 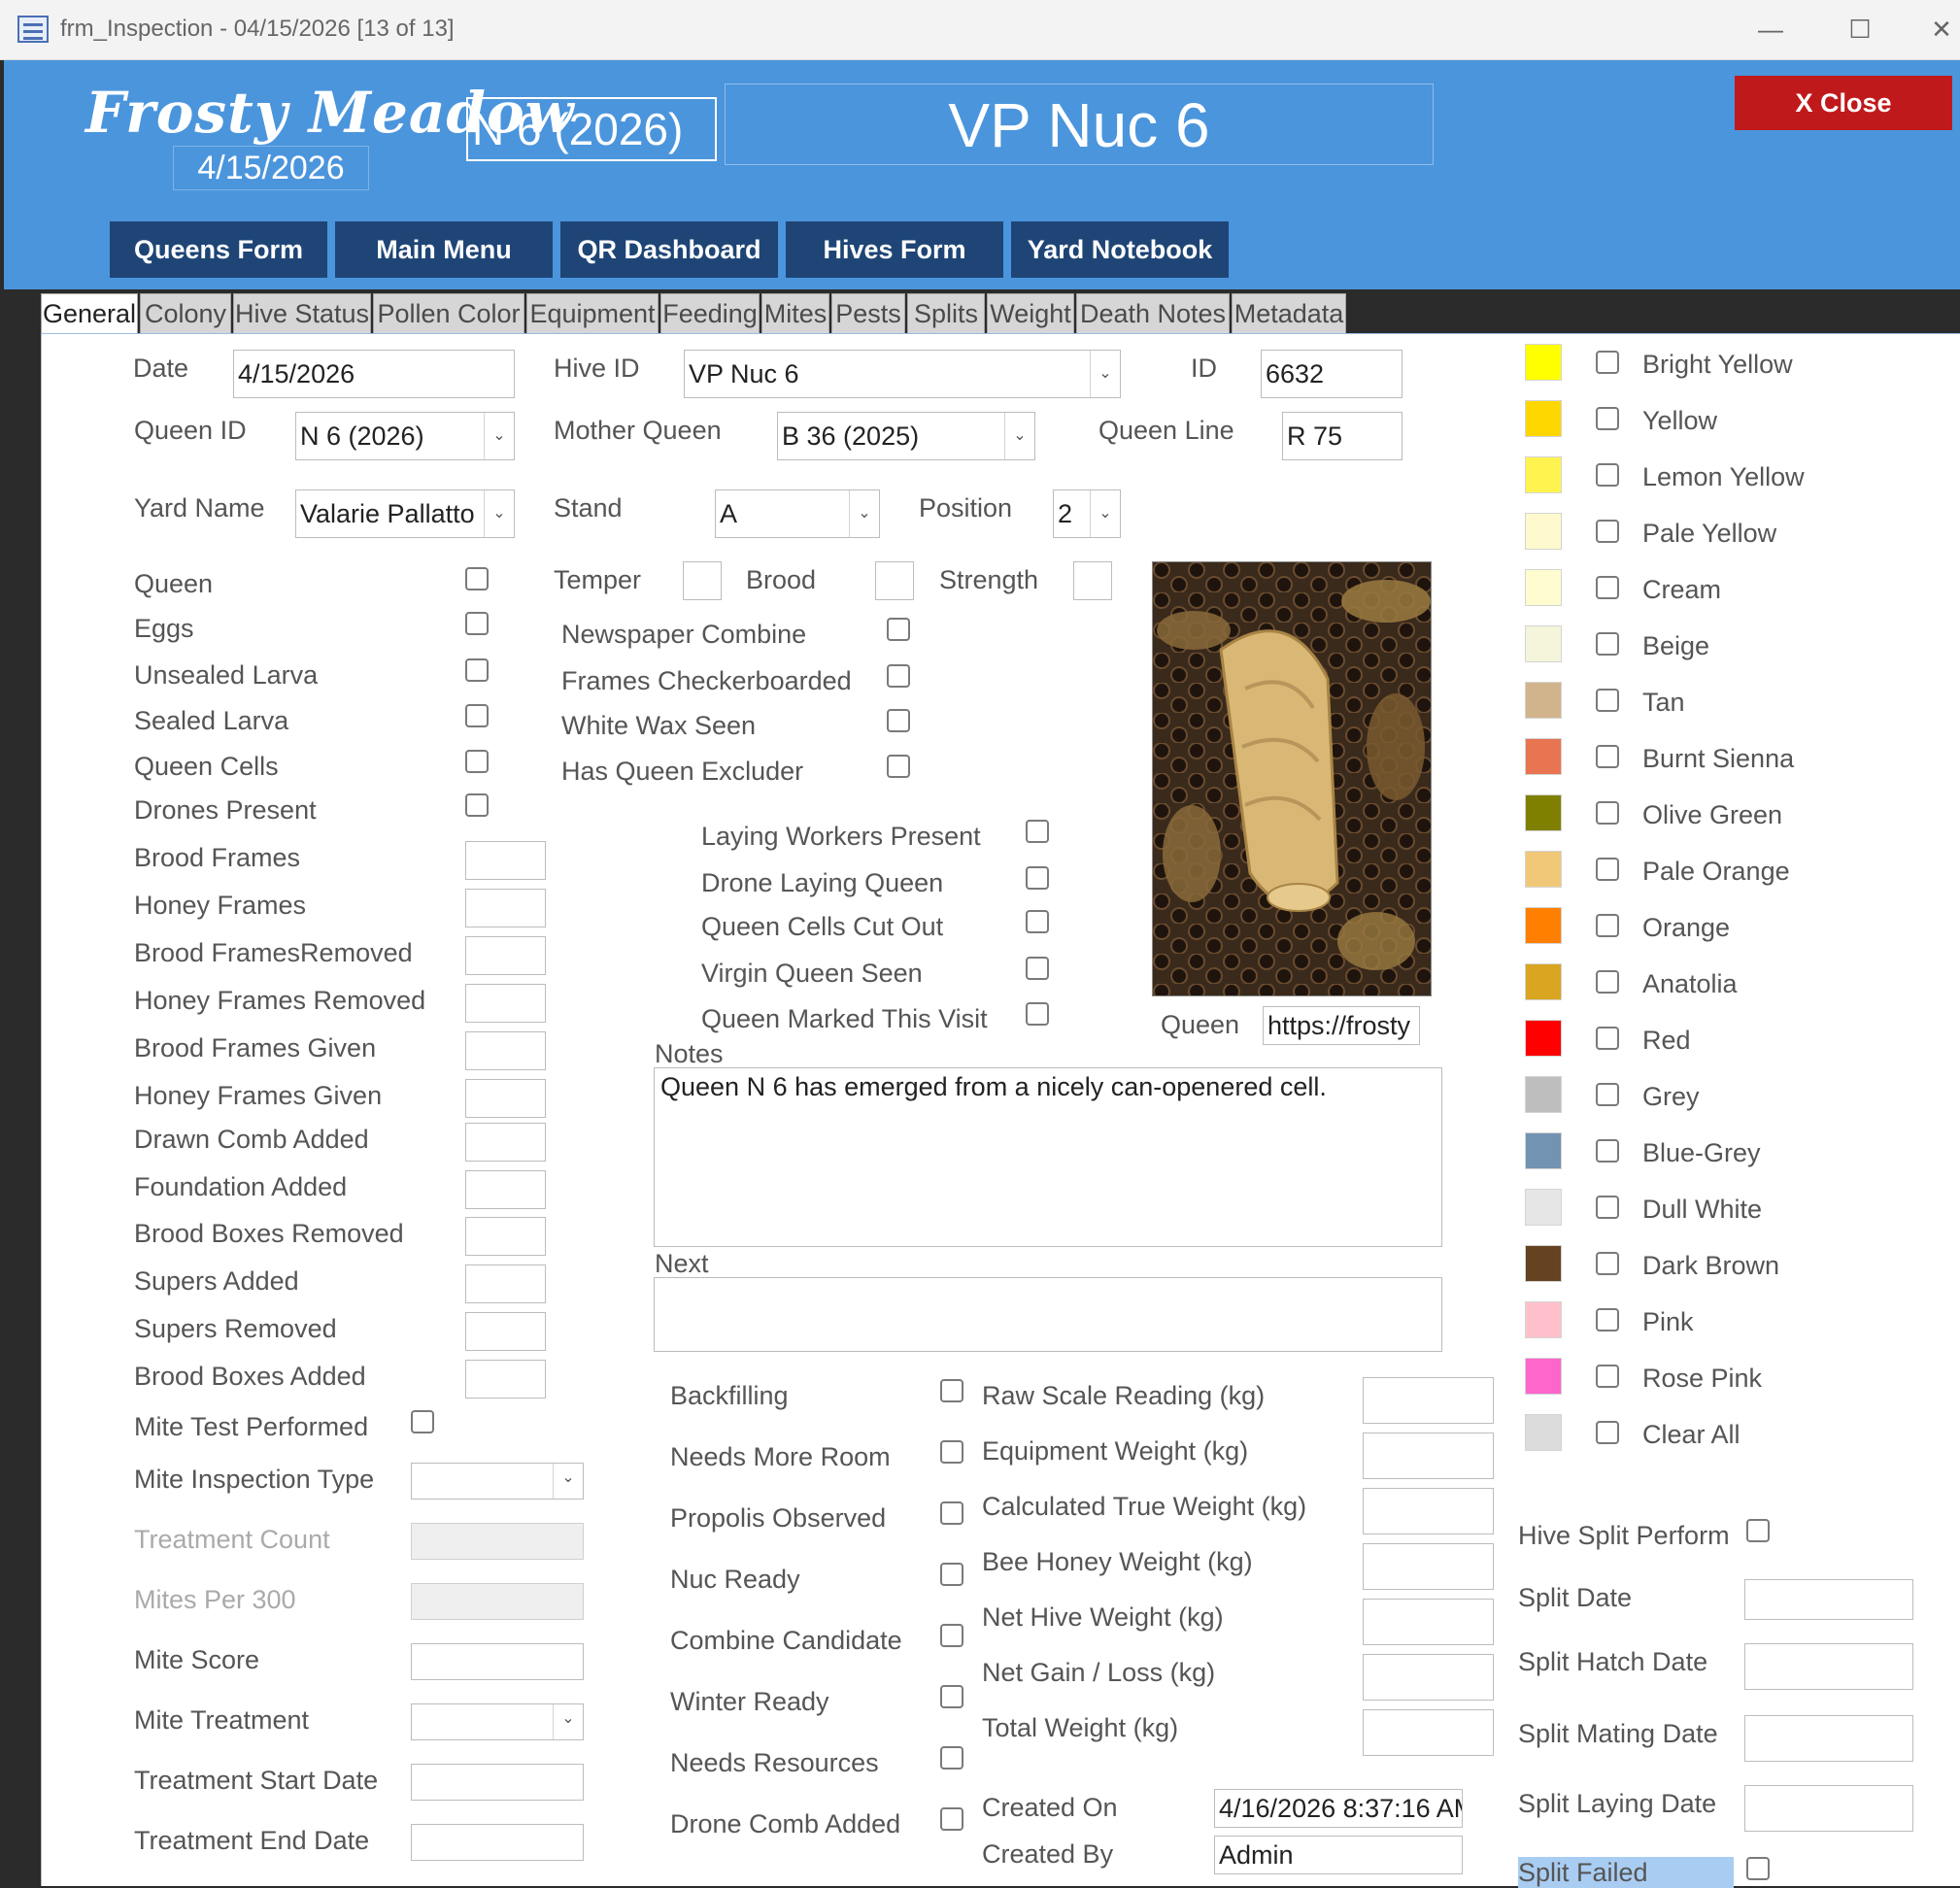 I want to click on created-on-field: 4/16/2026 8:37:16 AM, so click(x=1338, y=1808).